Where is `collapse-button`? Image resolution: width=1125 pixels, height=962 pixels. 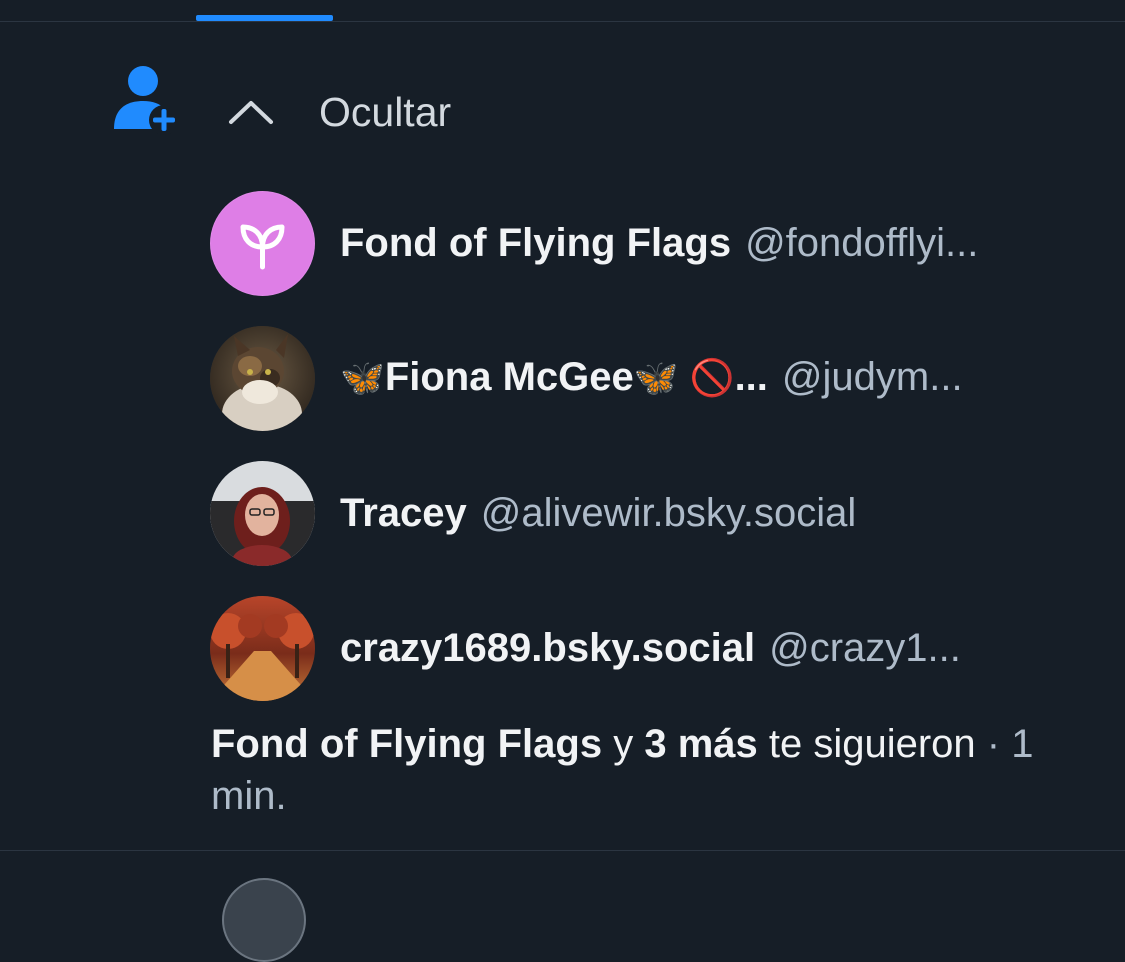
collapse-button is located at coordinates (251, 112).